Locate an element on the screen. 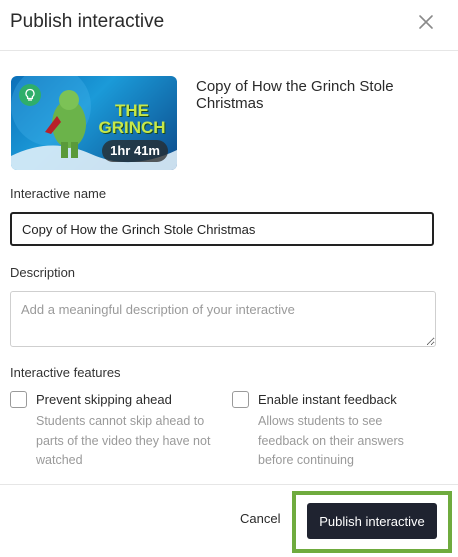  thumbnail-title-art: THE GRINCH is located at coordinates (132, 119).